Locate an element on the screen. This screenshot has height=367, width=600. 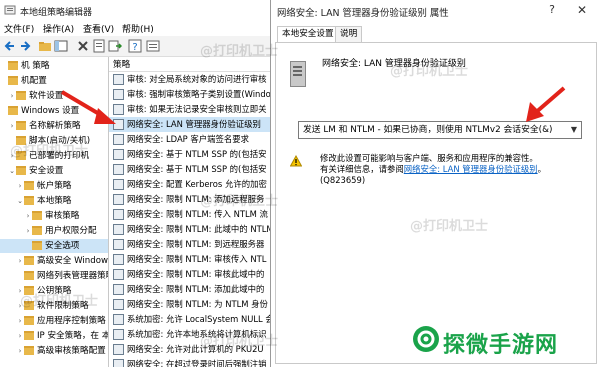
chevron-down-icon: ▼ is located at coordinates (574, 130).